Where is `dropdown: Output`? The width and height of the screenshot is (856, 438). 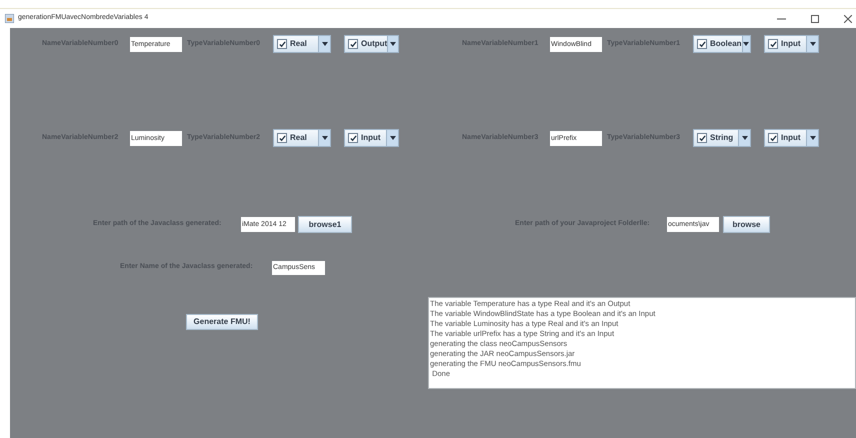 dropdown: Output is located at coordinates (371, 44).